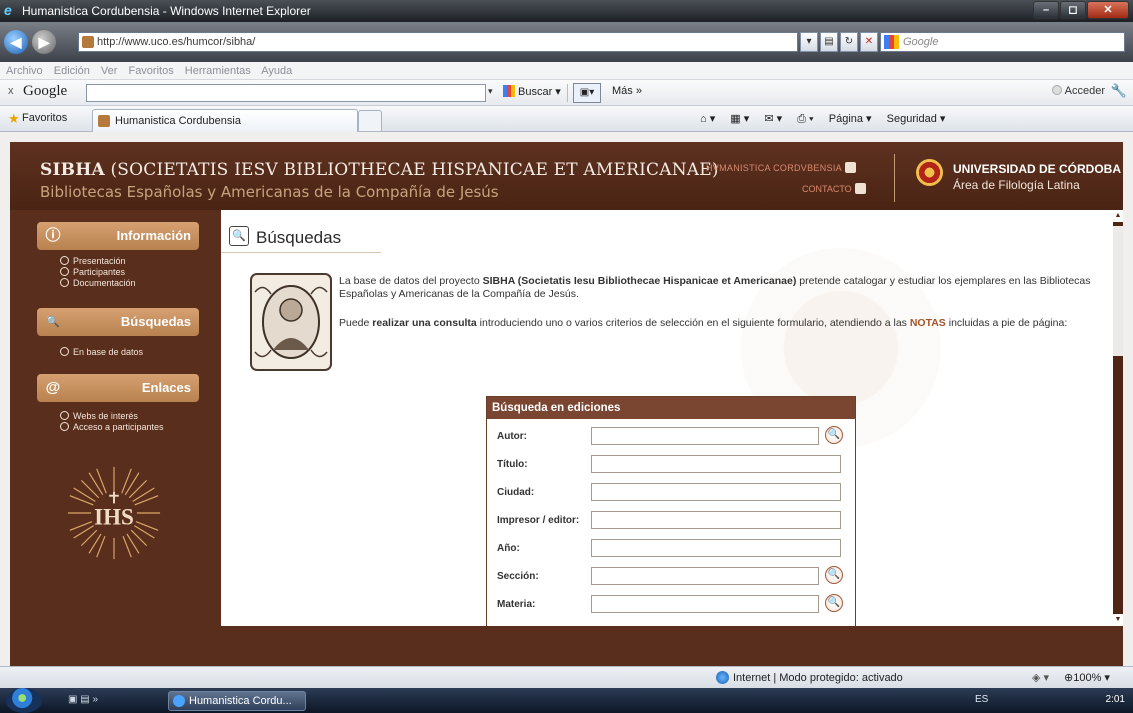 This screenshot has height=713, width=1133. Describe the element at coordinates (707, 119) in the screenshot. I see `home-icon: ⌂ ▾` at that location.